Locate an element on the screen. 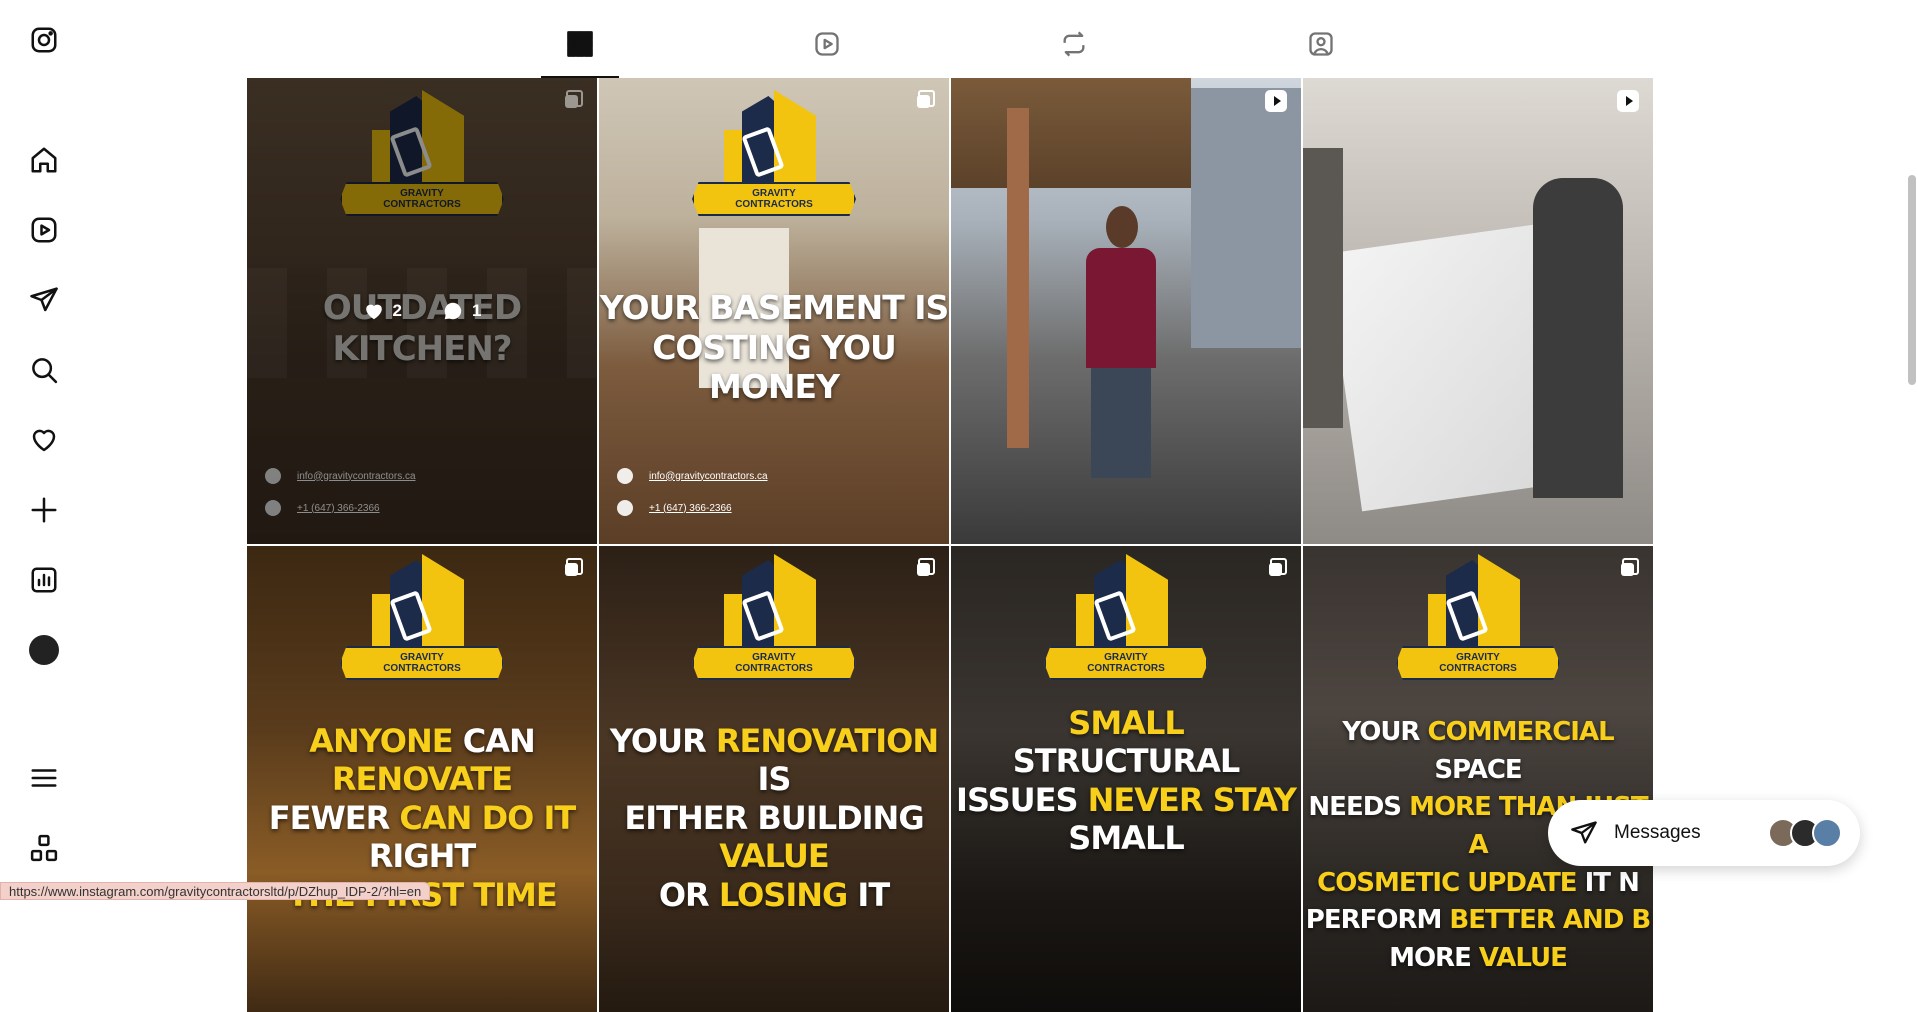 Image resolution: width=1918 pixels, height=1012 pixels. create-icon is located at coordinates (44, 510).